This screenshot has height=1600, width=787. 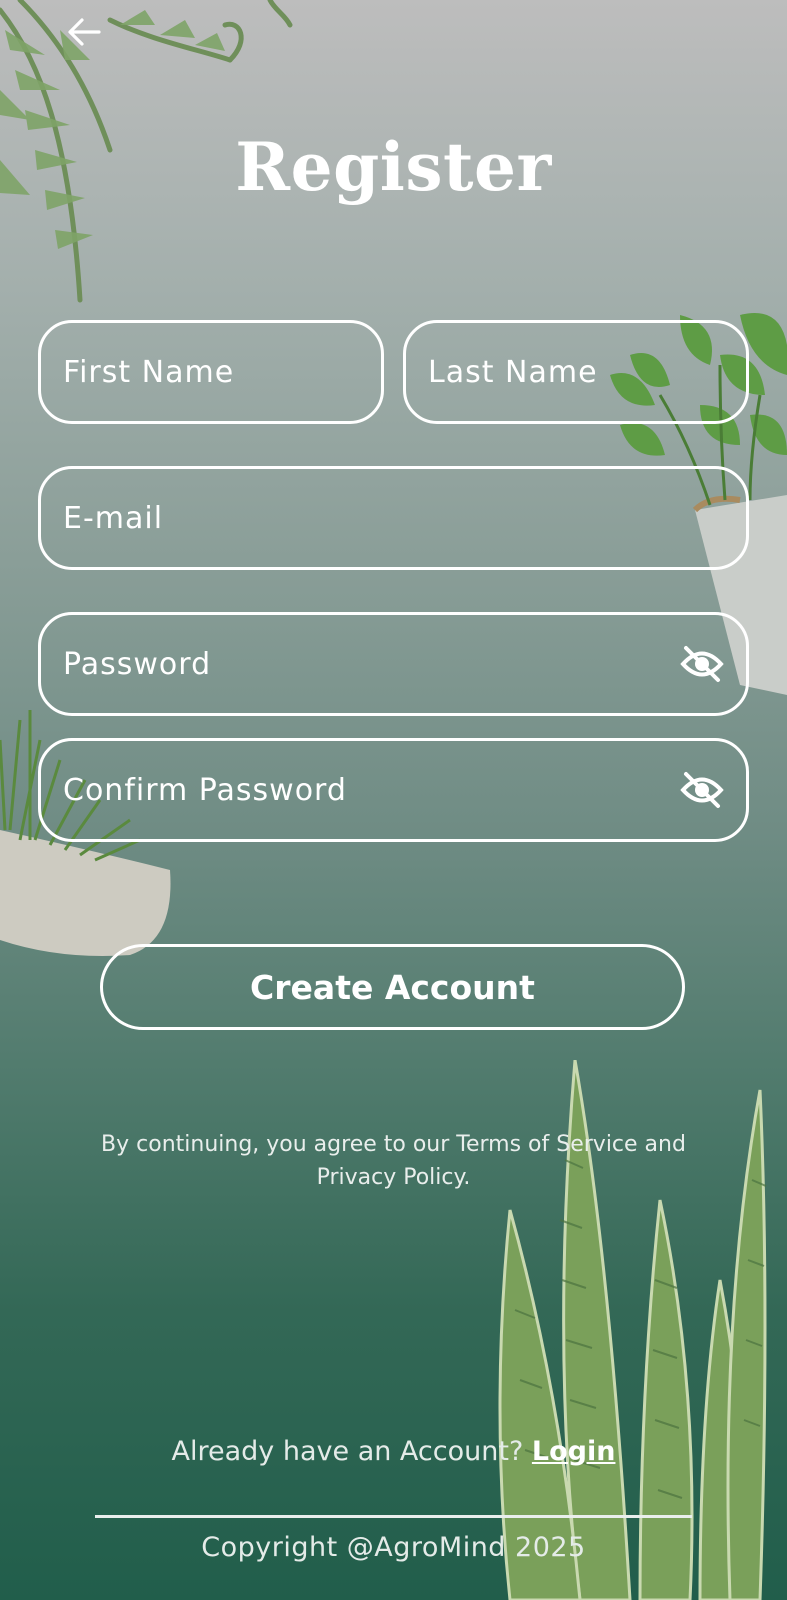 I want to click on first-name-field: First Name, so click(x=211, y=372).